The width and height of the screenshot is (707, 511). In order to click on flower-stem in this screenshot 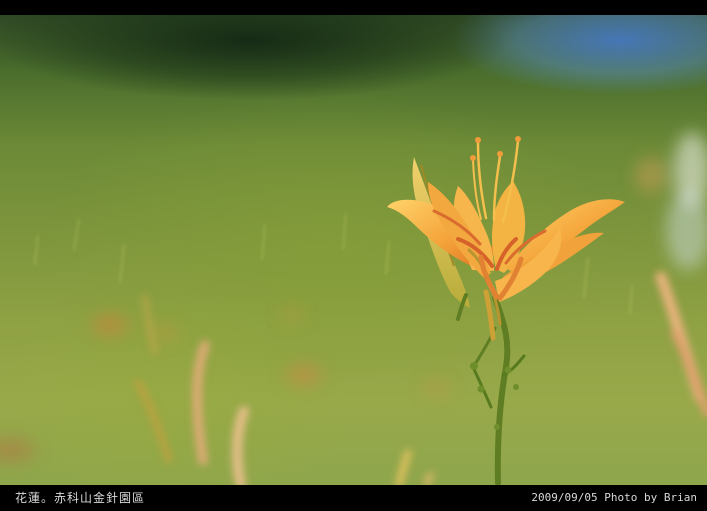, I will do `click(498, 390)`.